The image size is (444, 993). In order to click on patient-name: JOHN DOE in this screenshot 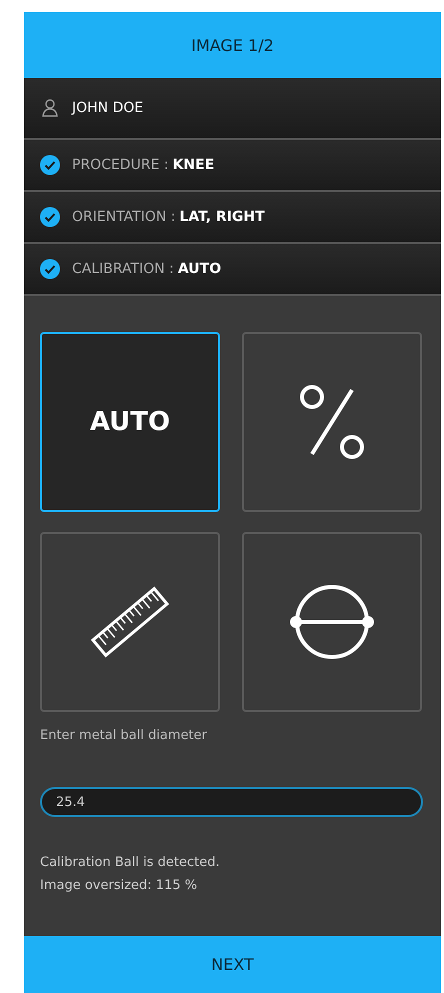, I will do `click(108, 108)`.